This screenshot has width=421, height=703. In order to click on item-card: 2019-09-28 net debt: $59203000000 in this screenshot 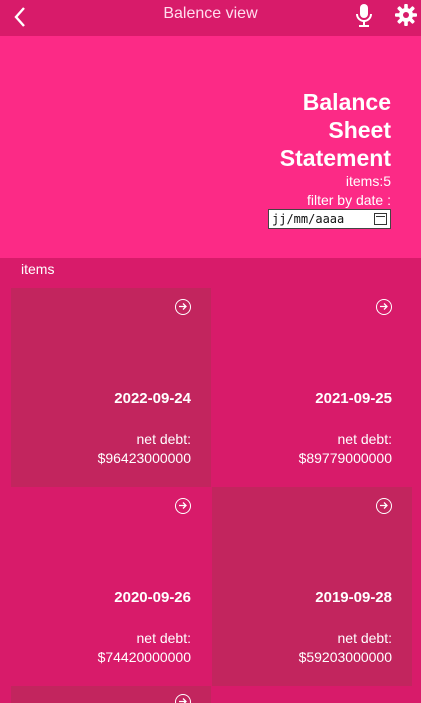, I will do `click(312, 586)`.